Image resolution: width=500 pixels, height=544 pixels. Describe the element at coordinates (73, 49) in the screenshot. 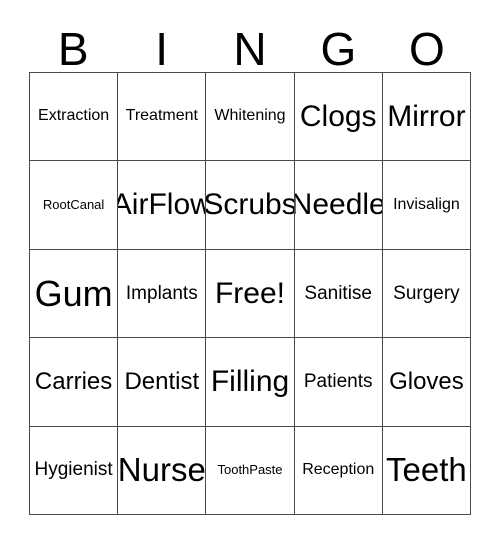

I see `header-letter-text: B` at that location.